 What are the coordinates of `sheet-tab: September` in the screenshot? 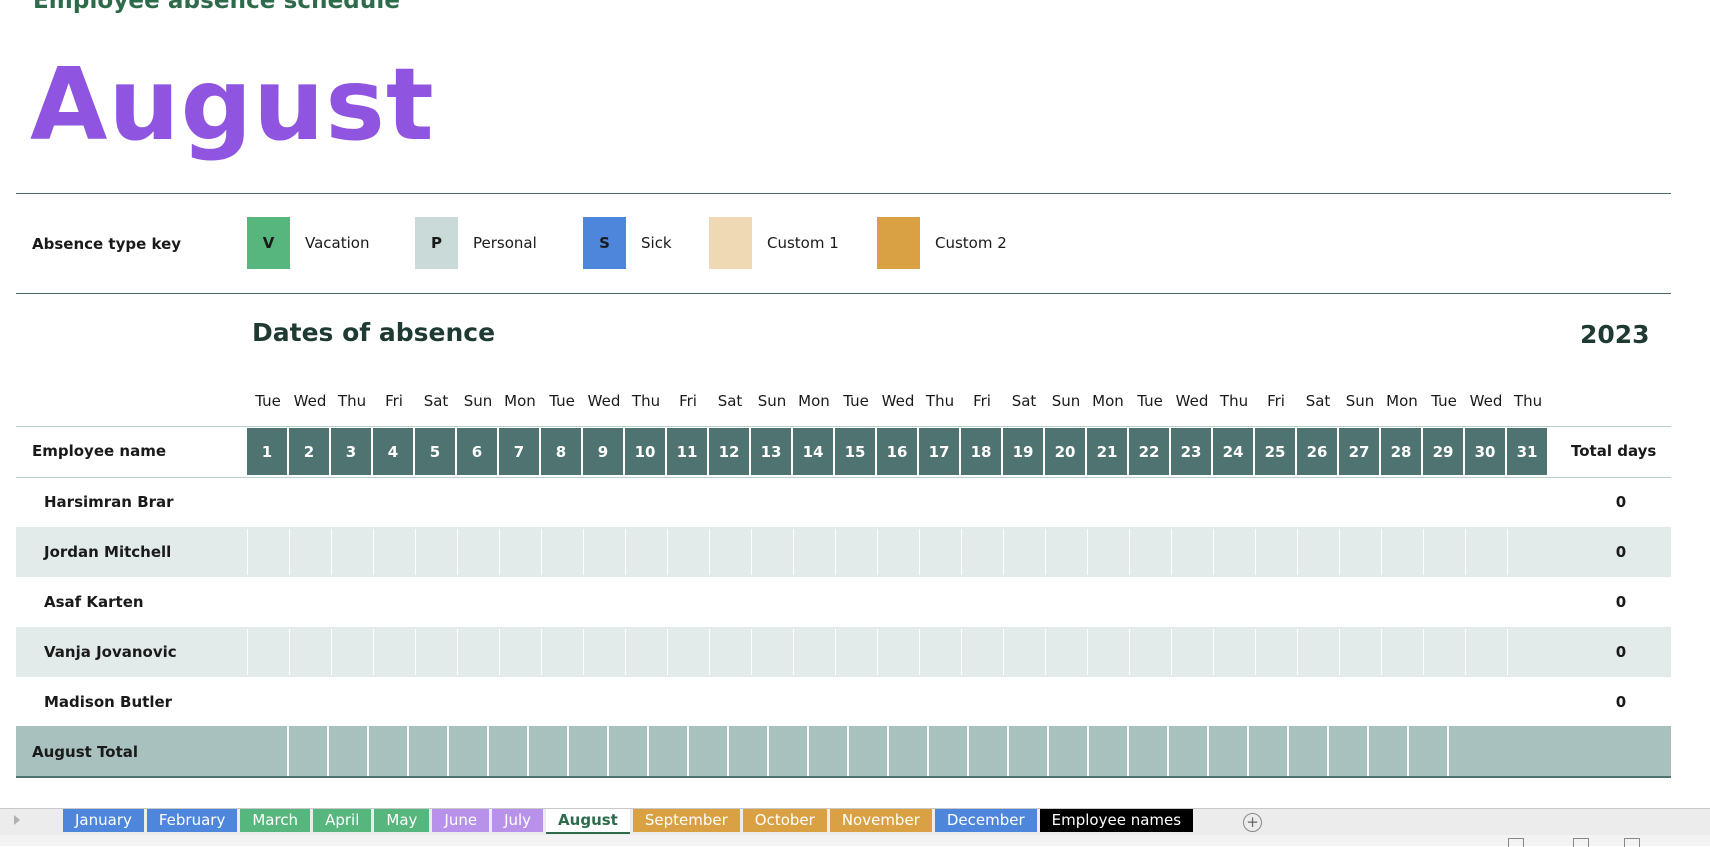 It's located at (686, 820).